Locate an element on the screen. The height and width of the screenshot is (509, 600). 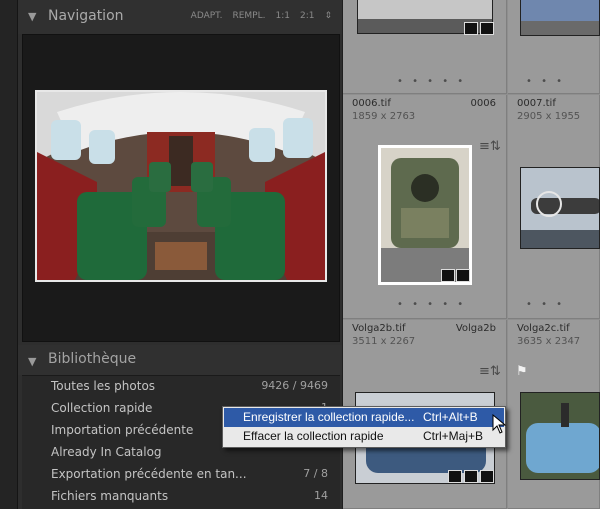
menu-item-clear-quick-collection: Effacer la collection rapide Ctrl+Maj+B is located at coordinates (364, 436).